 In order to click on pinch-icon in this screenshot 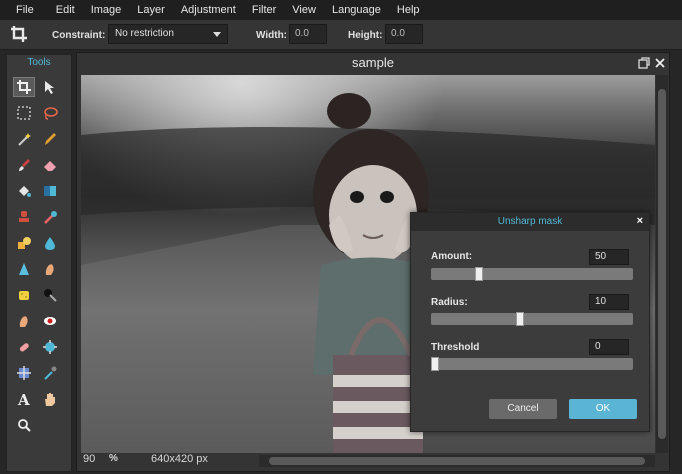, I will do `click(24, 373)`.